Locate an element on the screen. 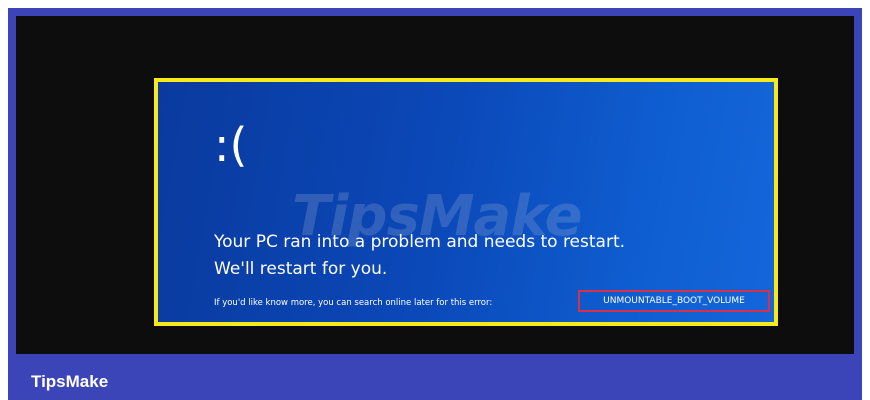  footer-brand: TipsMake is located at coordinates (70, 381).